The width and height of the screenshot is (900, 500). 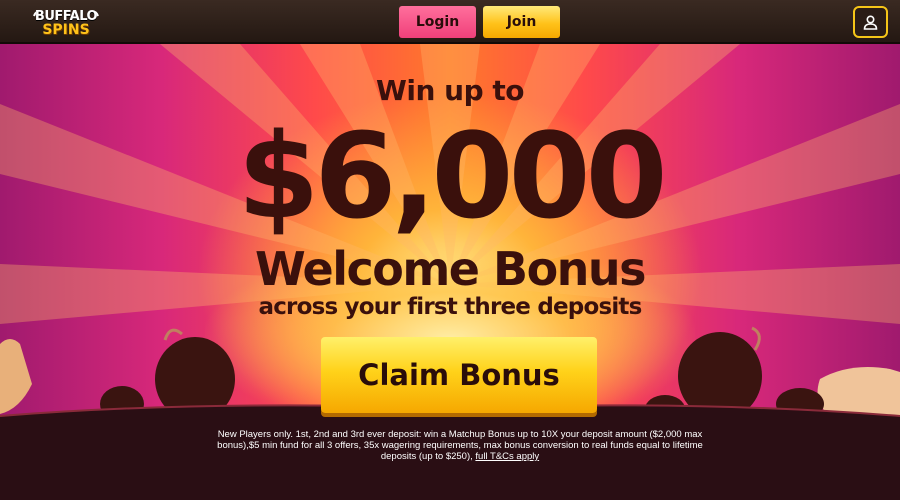 What do you see at coordinates (521, 22) in the screenshot?
I see `join-button: Join` at bounding box center [521, 22].